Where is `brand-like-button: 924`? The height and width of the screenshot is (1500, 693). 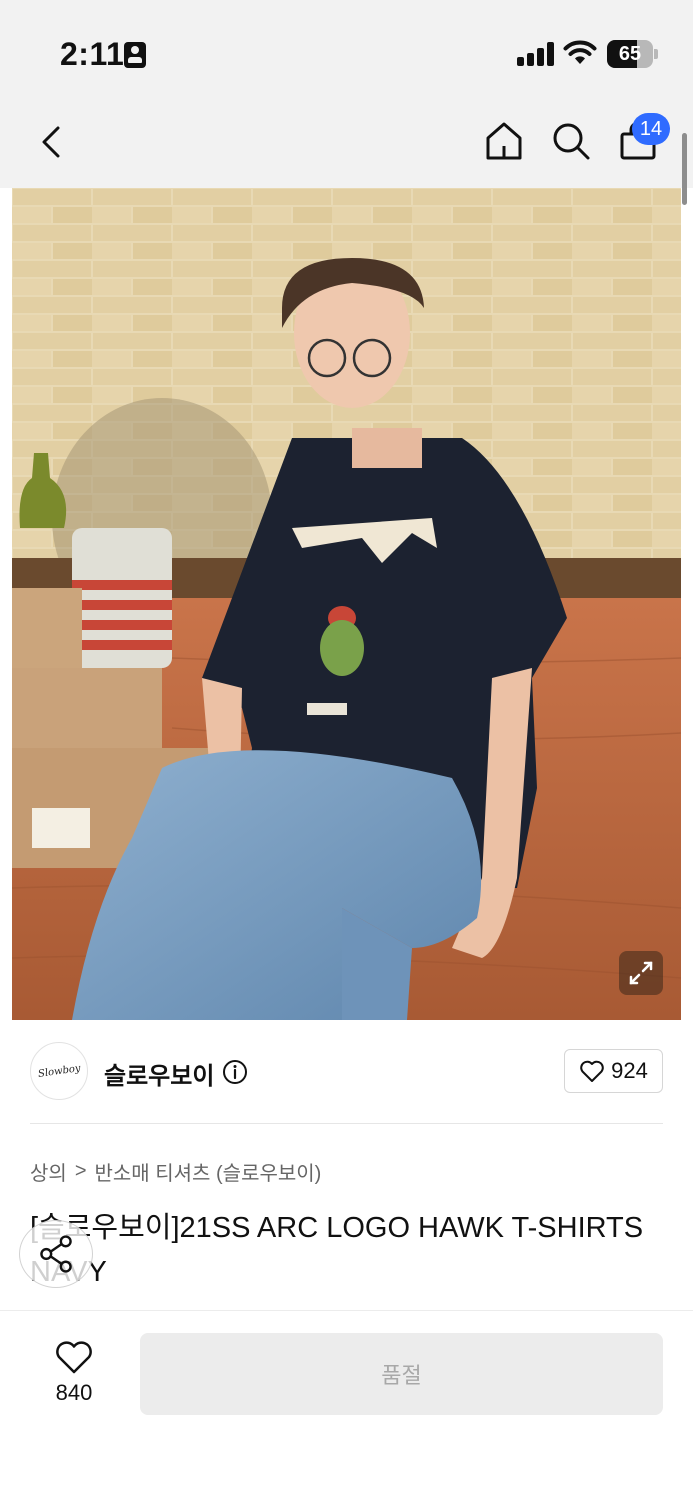 brand-like-button: 924 is located at coordinates (613, 1071).